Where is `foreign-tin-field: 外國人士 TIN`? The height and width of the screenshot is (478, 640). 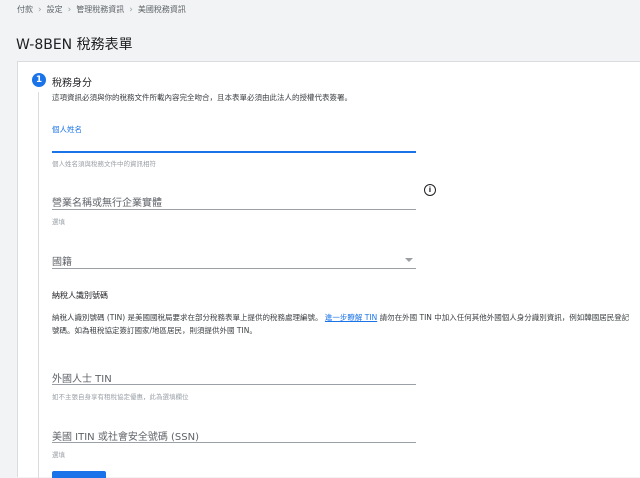 foreign-tin-field: 外國人士 TIN is located at coordinates (82, 377).